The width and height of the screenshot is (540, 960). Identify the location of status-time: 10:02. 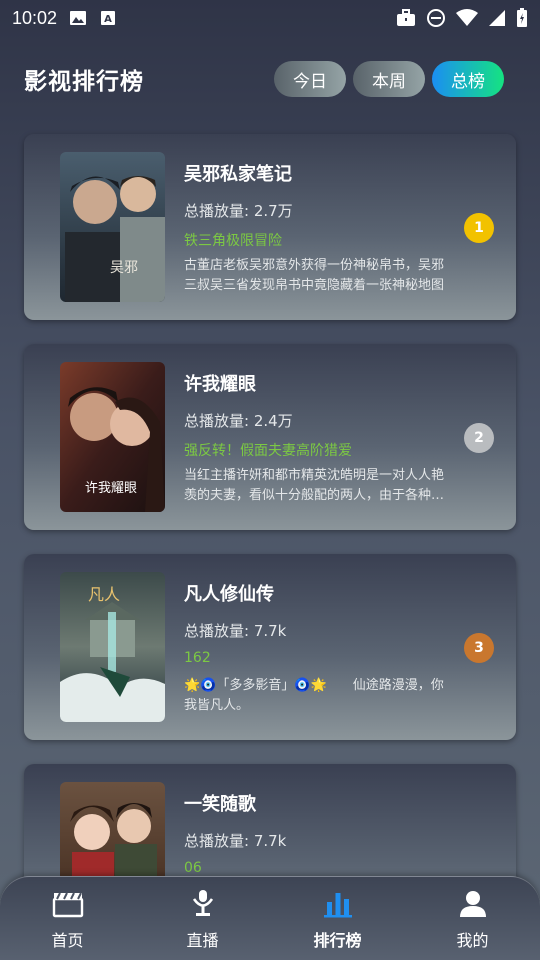
(35, 17).